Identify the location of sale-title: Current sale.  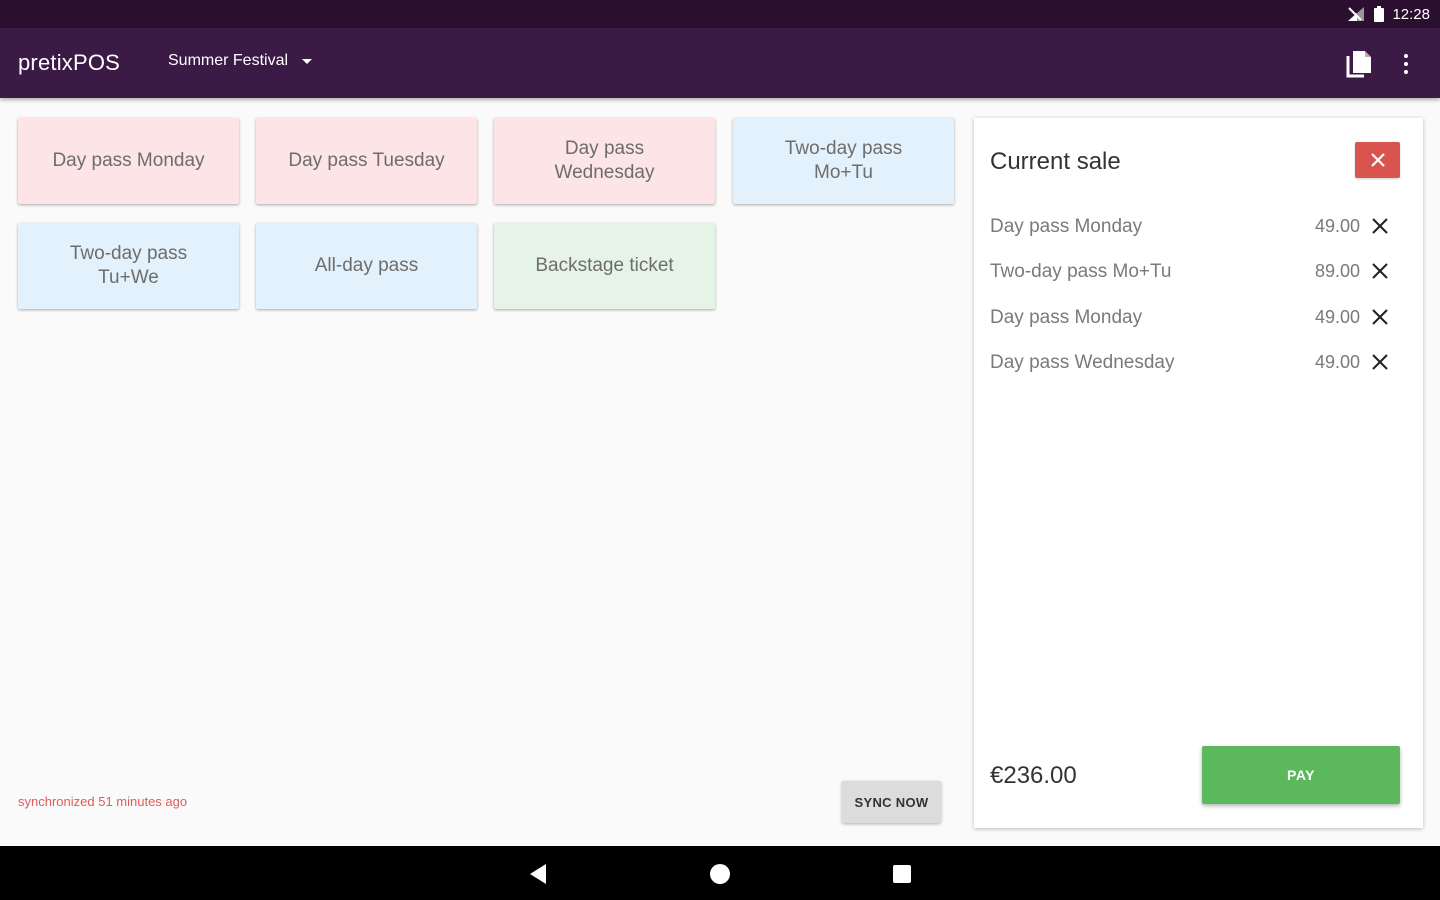
(1055, 161).